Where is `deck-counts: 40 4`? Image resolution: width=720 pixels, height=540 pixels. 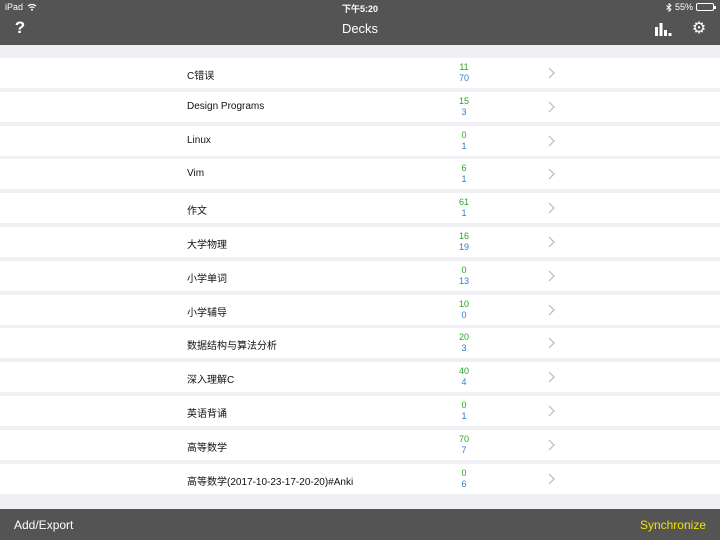 deck-counts: 40 4 is located at coordinates (464, 377).